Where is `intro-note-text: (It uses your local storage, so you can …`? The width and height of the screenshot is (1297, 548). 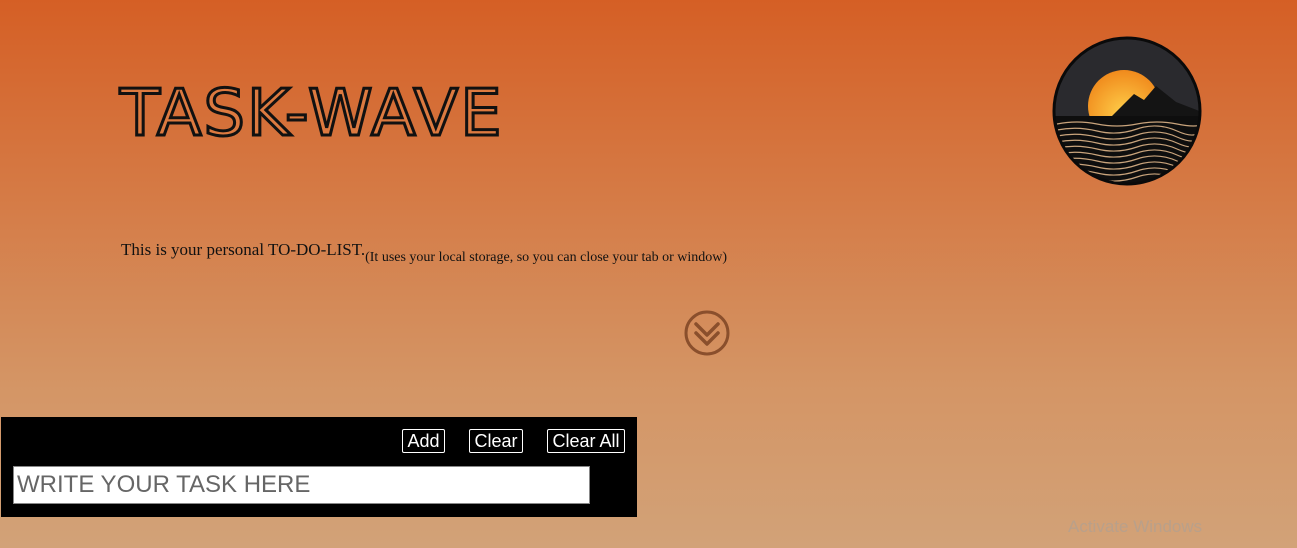
intro-note-text: (It uses your local storage, so you can … is located at coordinates (546, 257).